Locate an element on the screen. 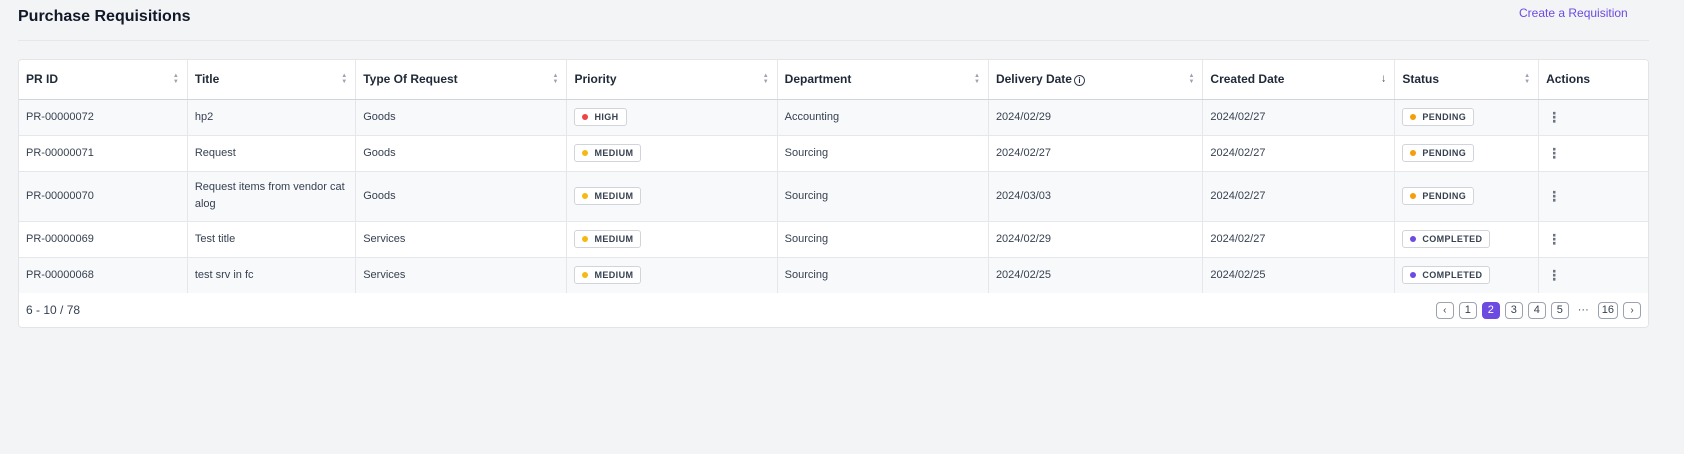 Image resolution: width=1684 pixels, height=454 pixels. page-button-last: 16 is located at coordinates (1607, 310).